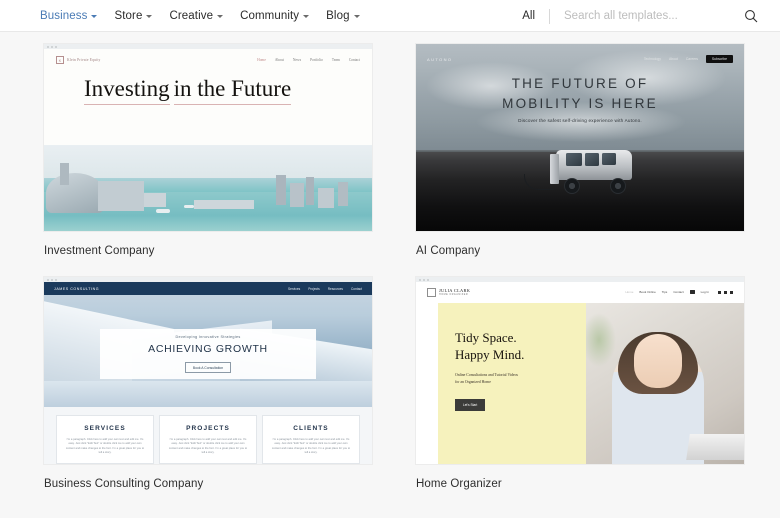 The image size is (780, 518). Describe the element at coordinates (208, 188) in the screenshot. I see `cityscape-photo` at that location.